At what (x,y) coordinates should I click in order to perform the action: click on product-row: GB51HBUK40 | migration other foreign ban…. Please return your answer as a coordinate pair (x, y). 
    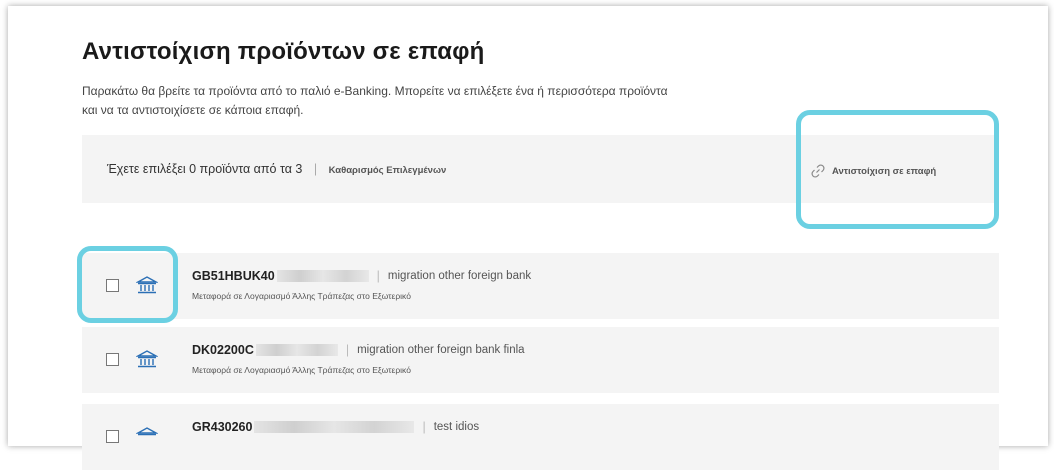
    Looking at the image, I should click on (540, 286).